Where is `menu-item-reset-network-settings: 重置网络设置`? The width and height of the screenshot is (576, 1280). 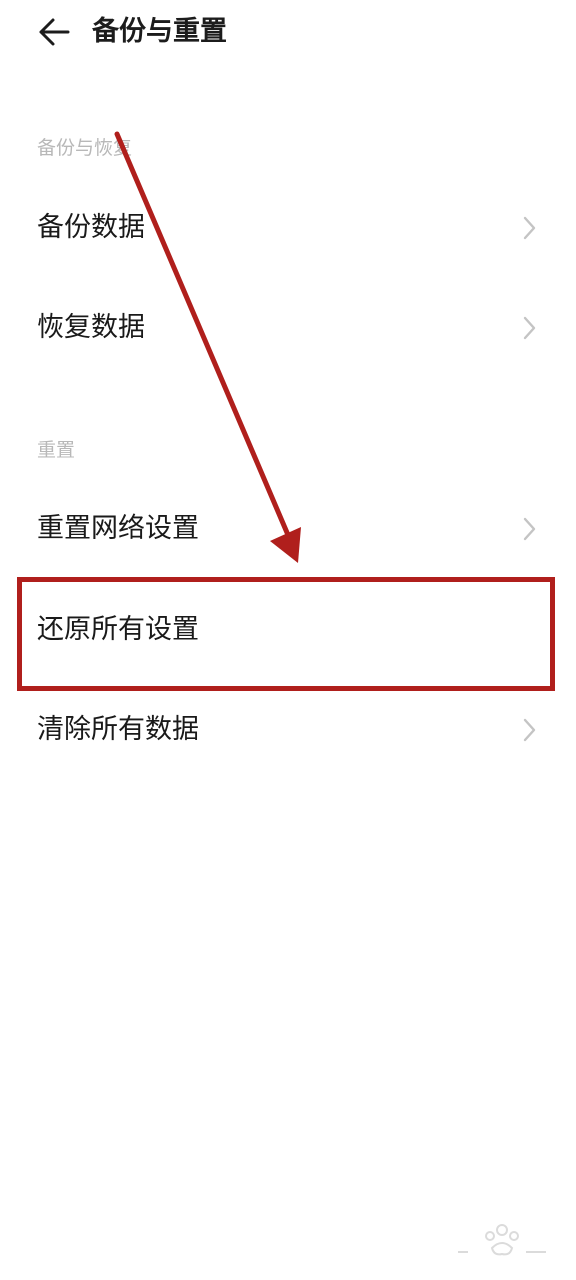
menu-item-reset-network-settings: 重置网络设置 is located at coordinates (288, 529).